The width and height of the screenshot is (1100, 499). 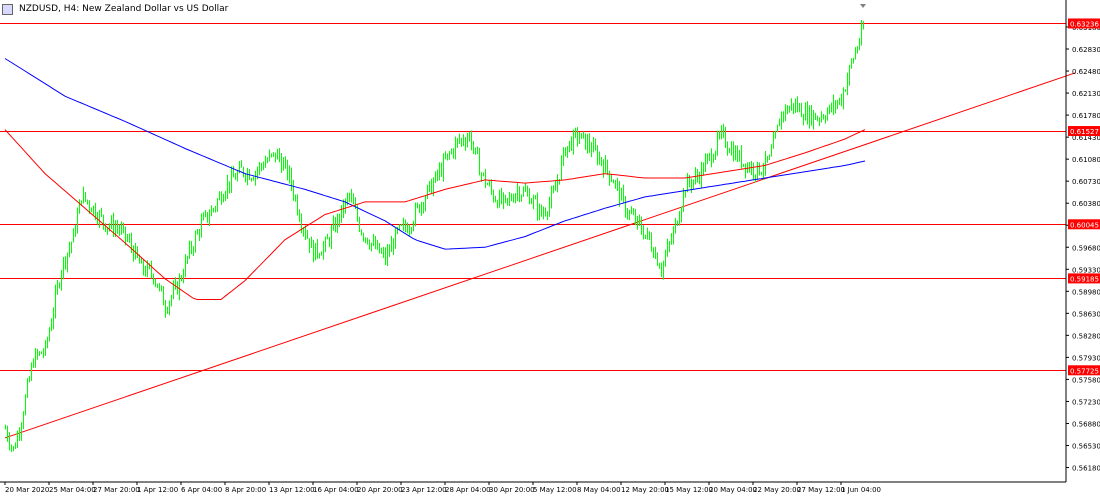 I want to click on time-tick-label: 27 May 12:00, so click(x=821, y=490).